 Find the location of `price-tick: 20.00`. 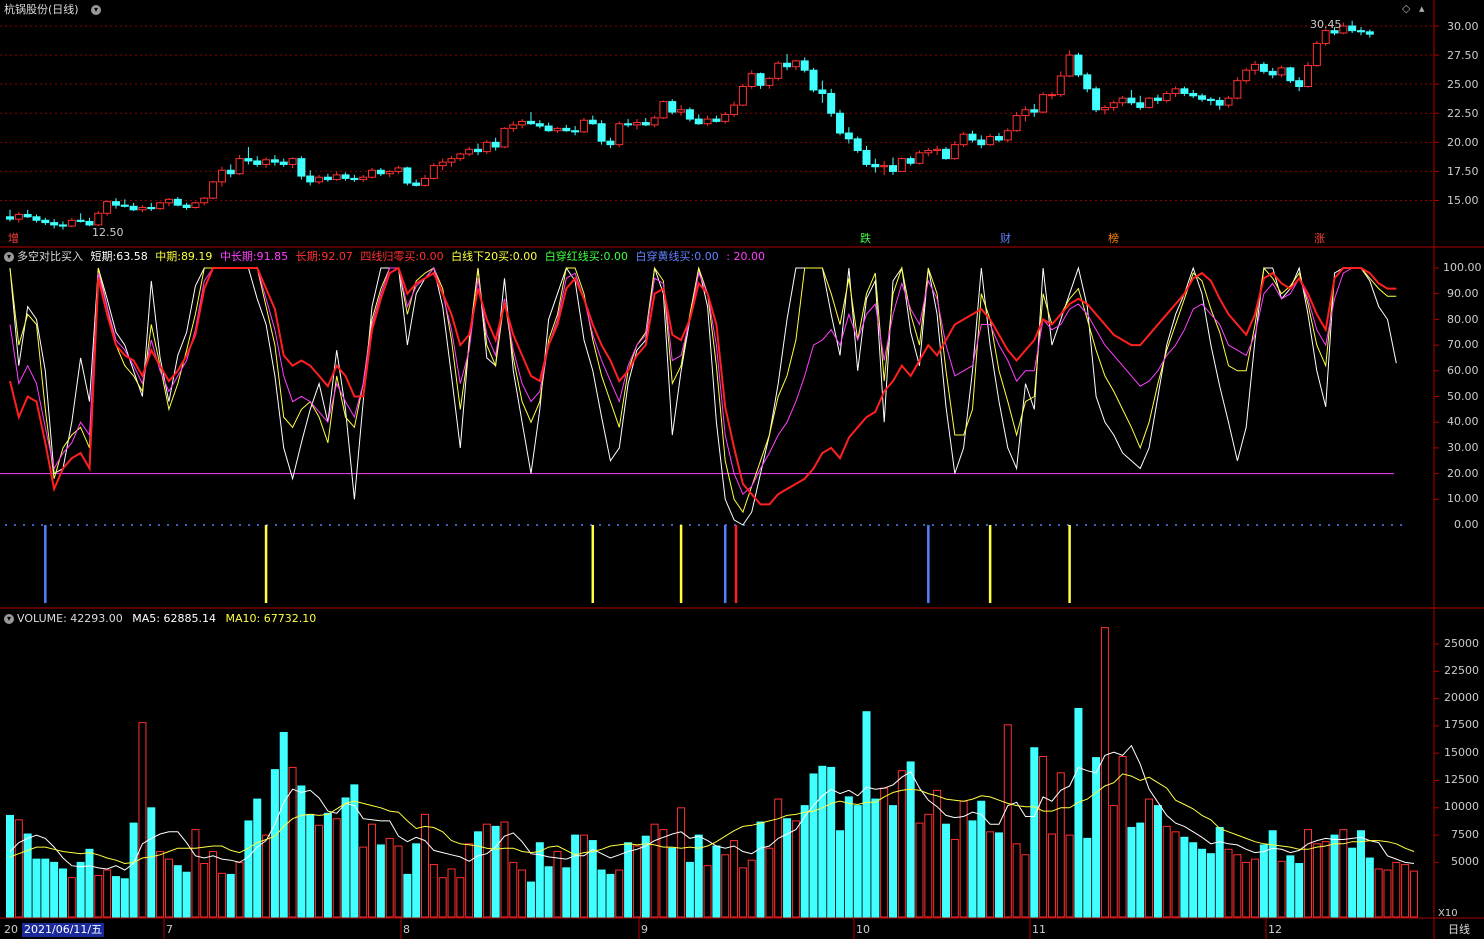

price-tick: 20.00 is located at coordinates (1463, 142).